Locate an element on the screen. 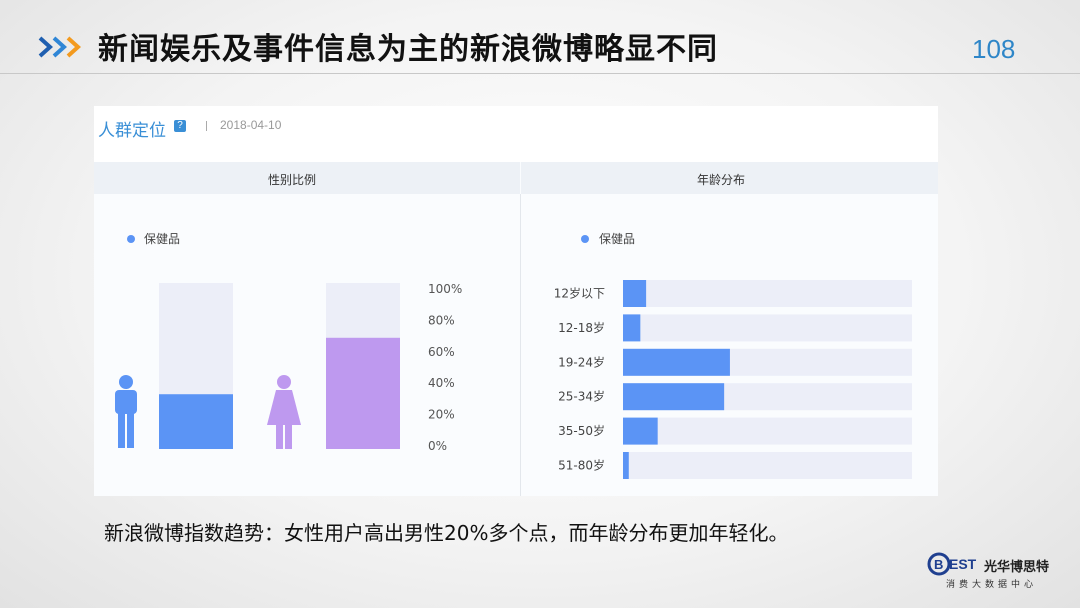 This screenshot has height=608, width=1080. brand-name: 光华博思特 is located at coordinates (1017, 567).